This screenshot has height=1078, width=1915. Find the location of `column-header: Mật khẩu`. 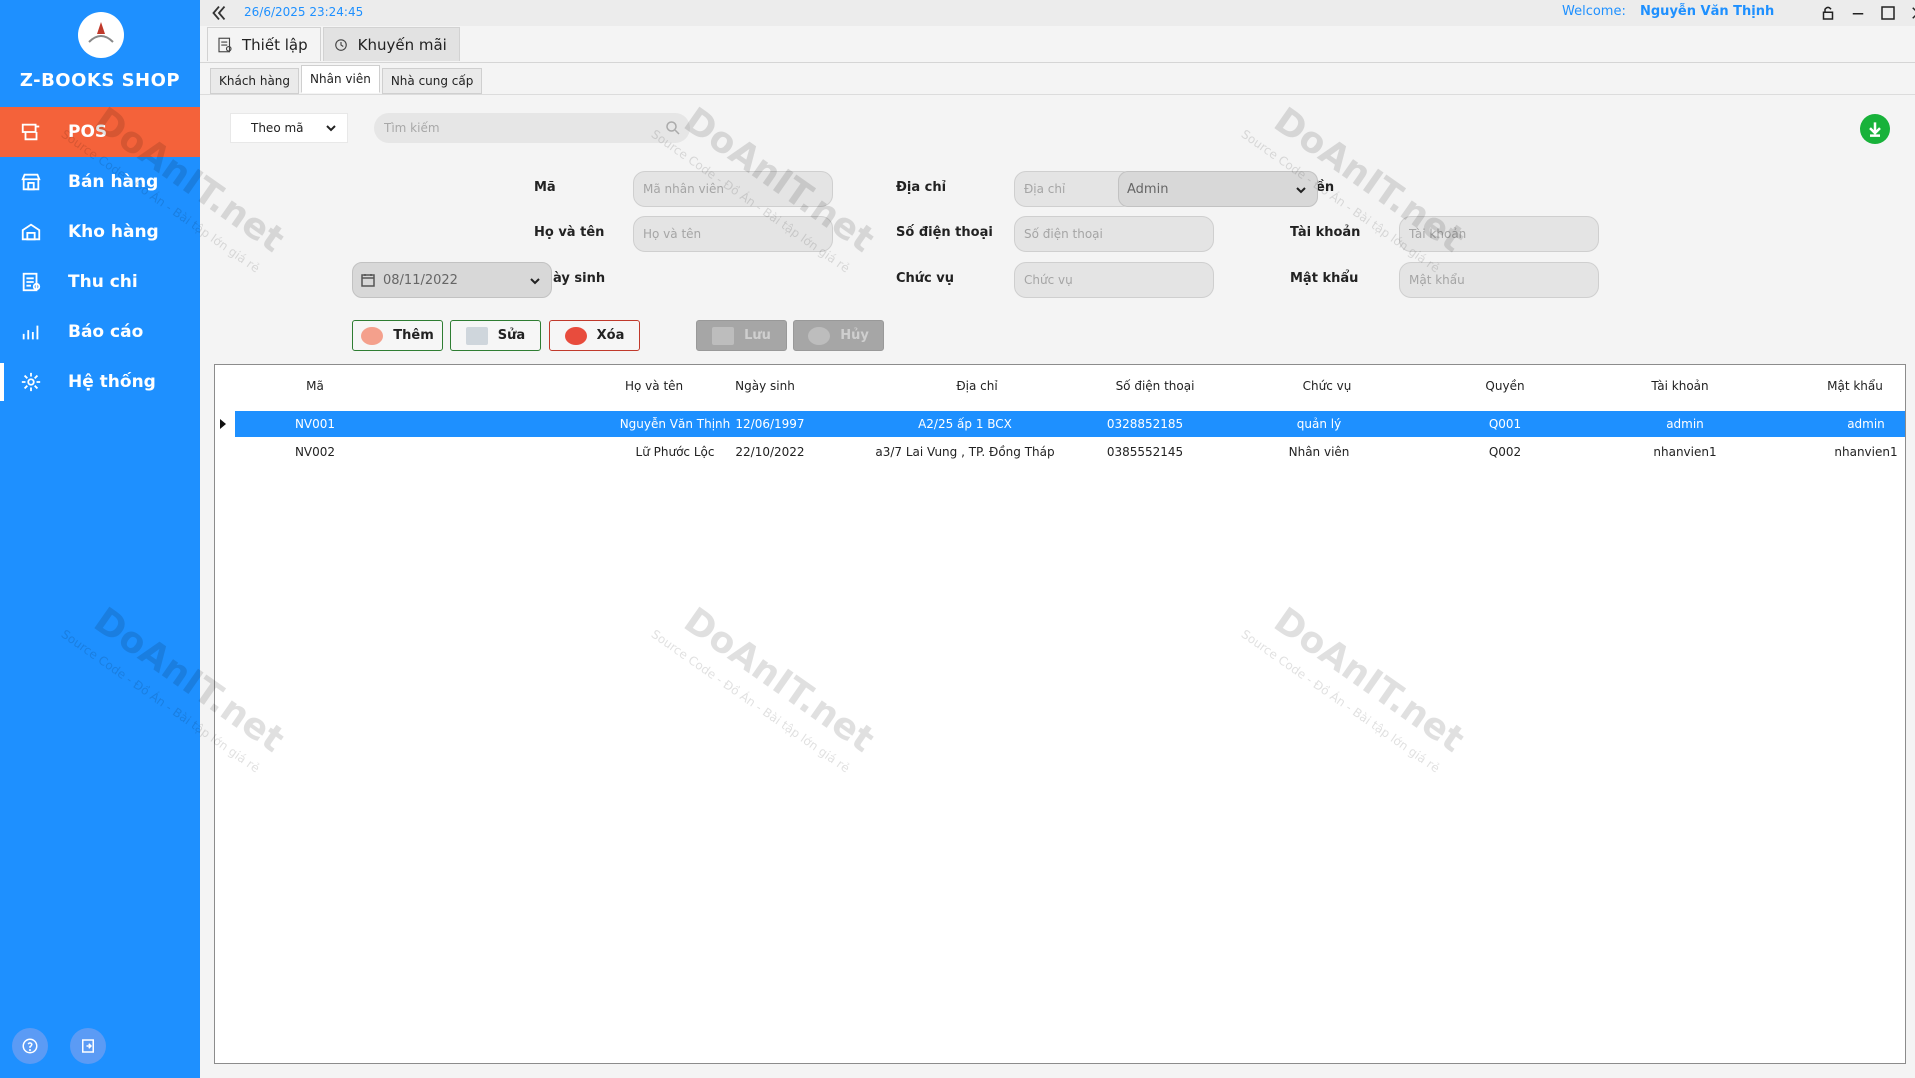

column-header: Mật khẩu is located at coordinates (1855, 386).